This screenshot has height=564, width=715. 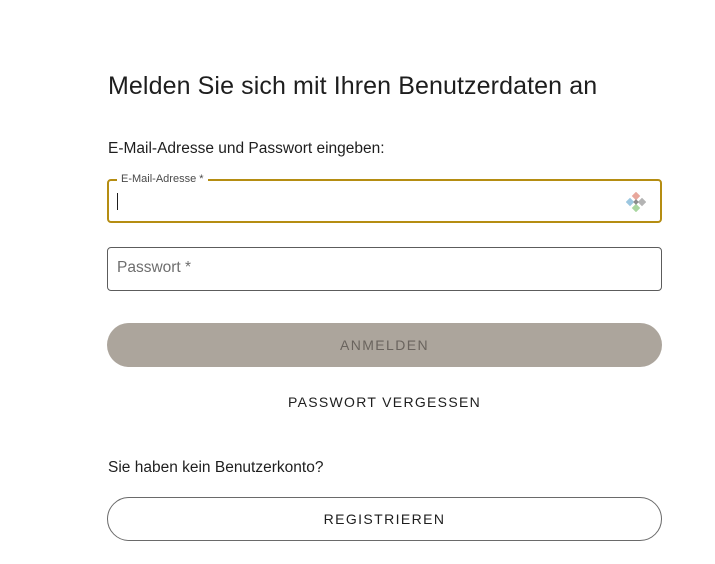 I want to click on password-placeholder: Passwort *, so click(x=154, y=267).